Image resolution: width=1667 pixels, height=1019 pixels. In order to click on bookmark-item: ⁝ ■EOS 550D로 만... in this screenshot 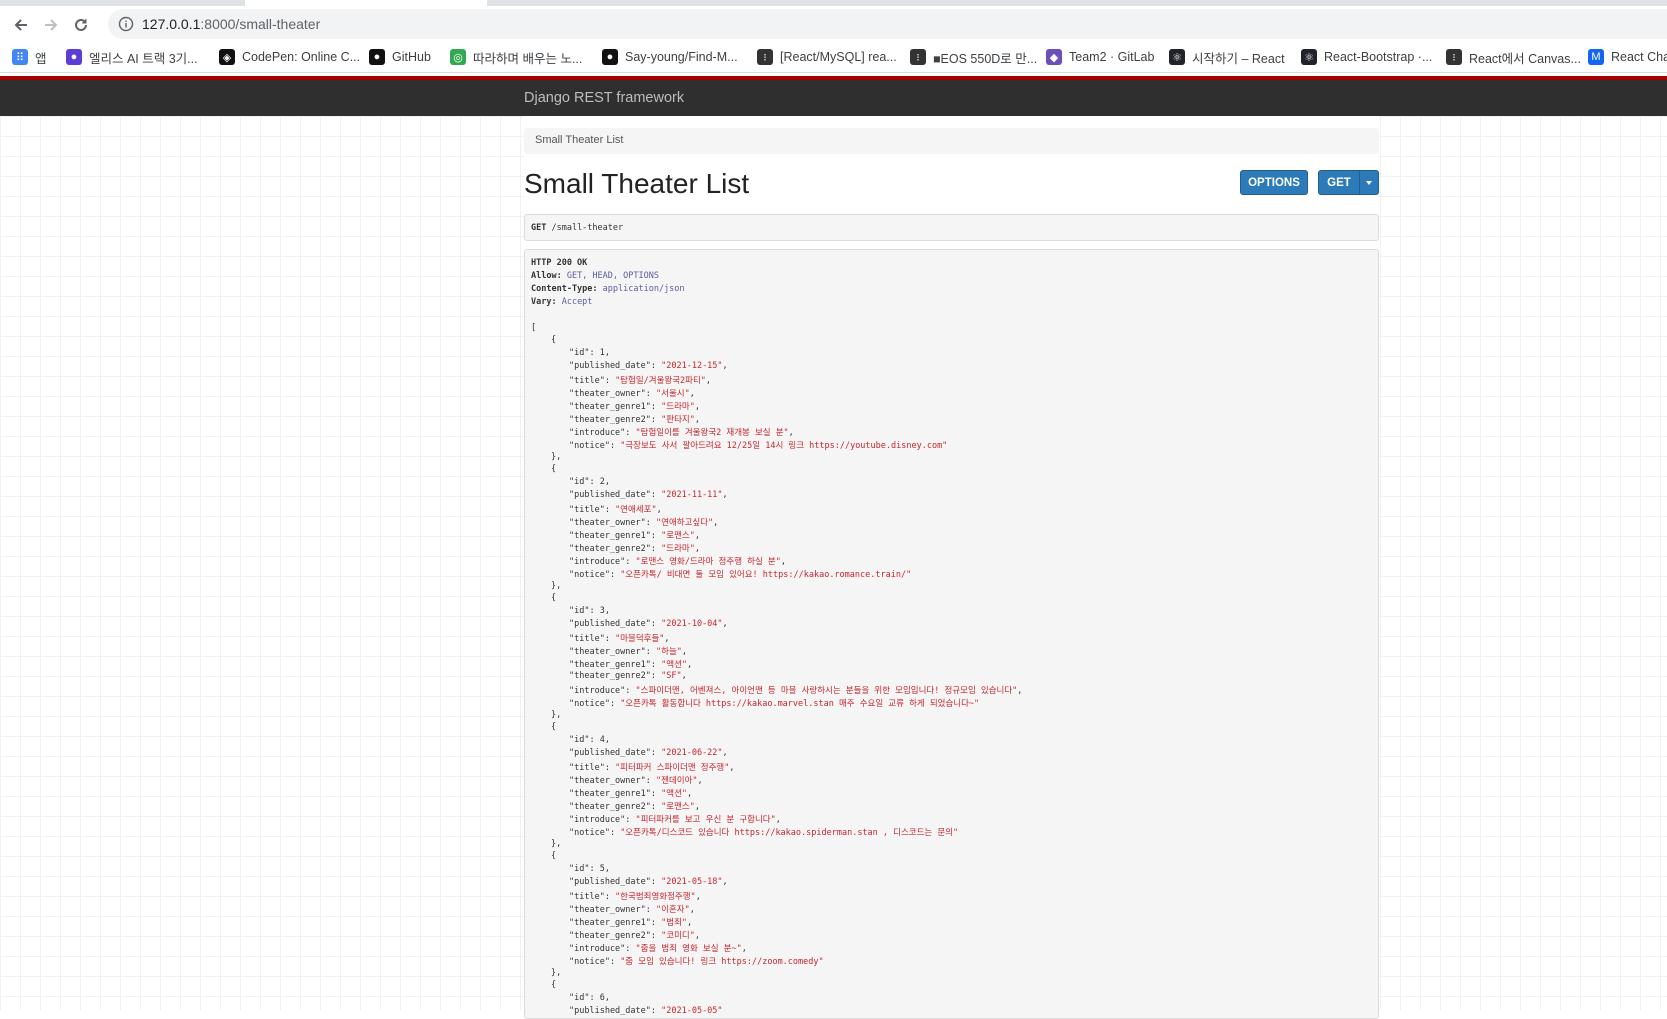, I will do `click(973, 57)`.